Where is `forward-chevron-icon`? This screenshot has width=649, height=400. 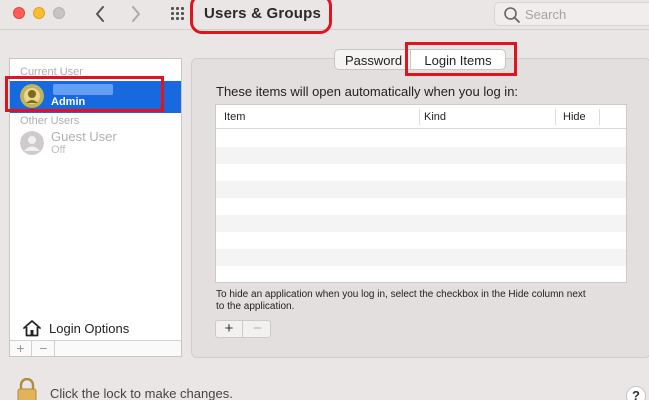 forward-chevron-icon is located at coordinates (136, 14).